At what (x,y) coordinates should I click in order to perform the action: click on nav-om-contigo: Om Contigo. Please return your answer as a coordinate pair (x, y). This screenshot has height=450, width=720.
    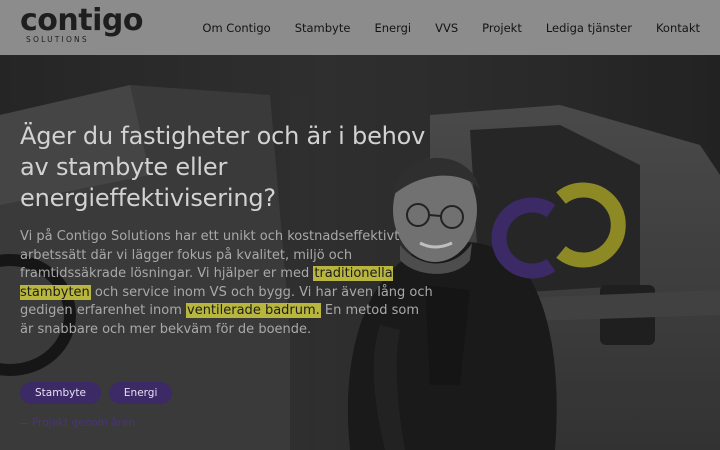
    Looking at the image, I should click on (236, 28).